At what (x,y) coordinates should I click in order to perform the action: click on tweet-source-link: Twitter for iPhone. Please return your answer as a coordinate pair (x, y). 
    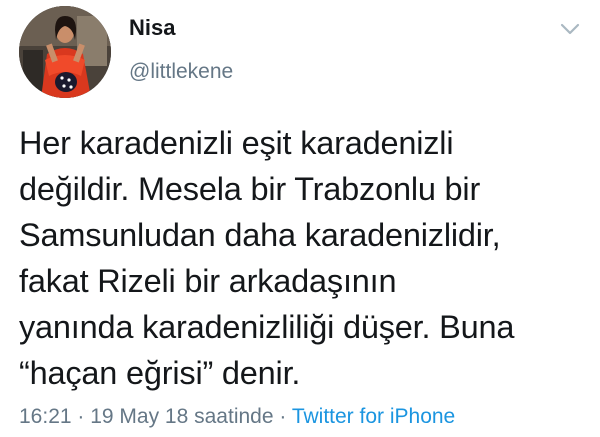
    Looking at the image, I should click on (373, 416).